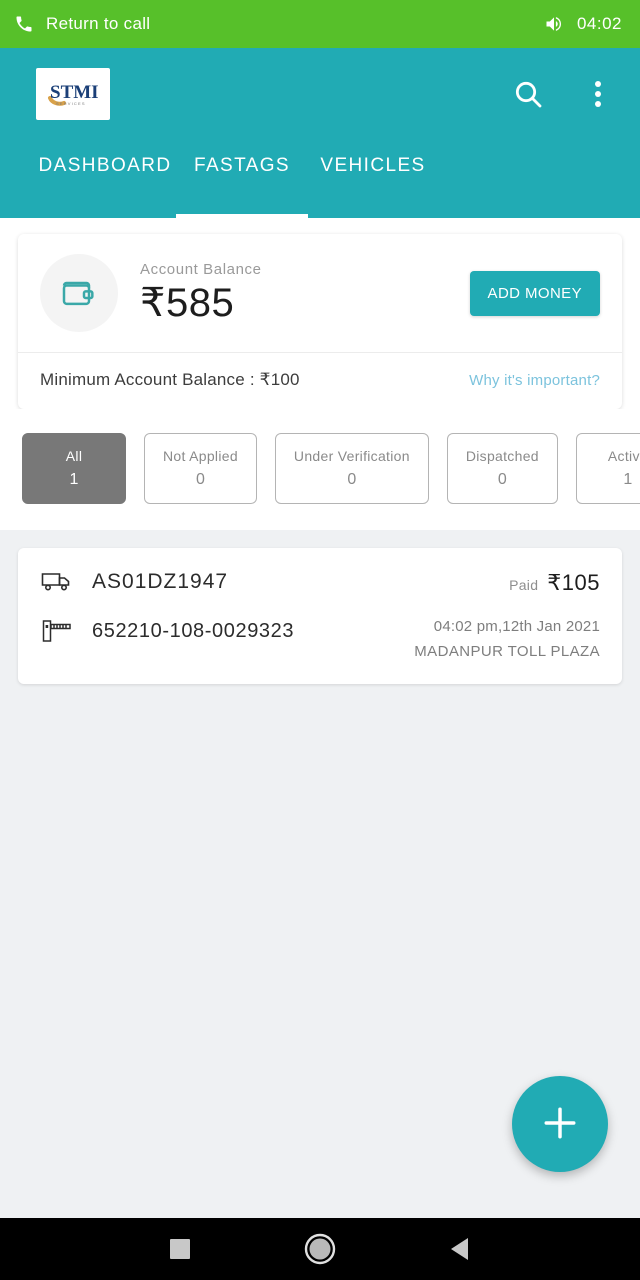  Describe the element at coordinates (351, 468) in the screenshot. I see `filter-chip-under-verification: Under Verification 0` at that location.